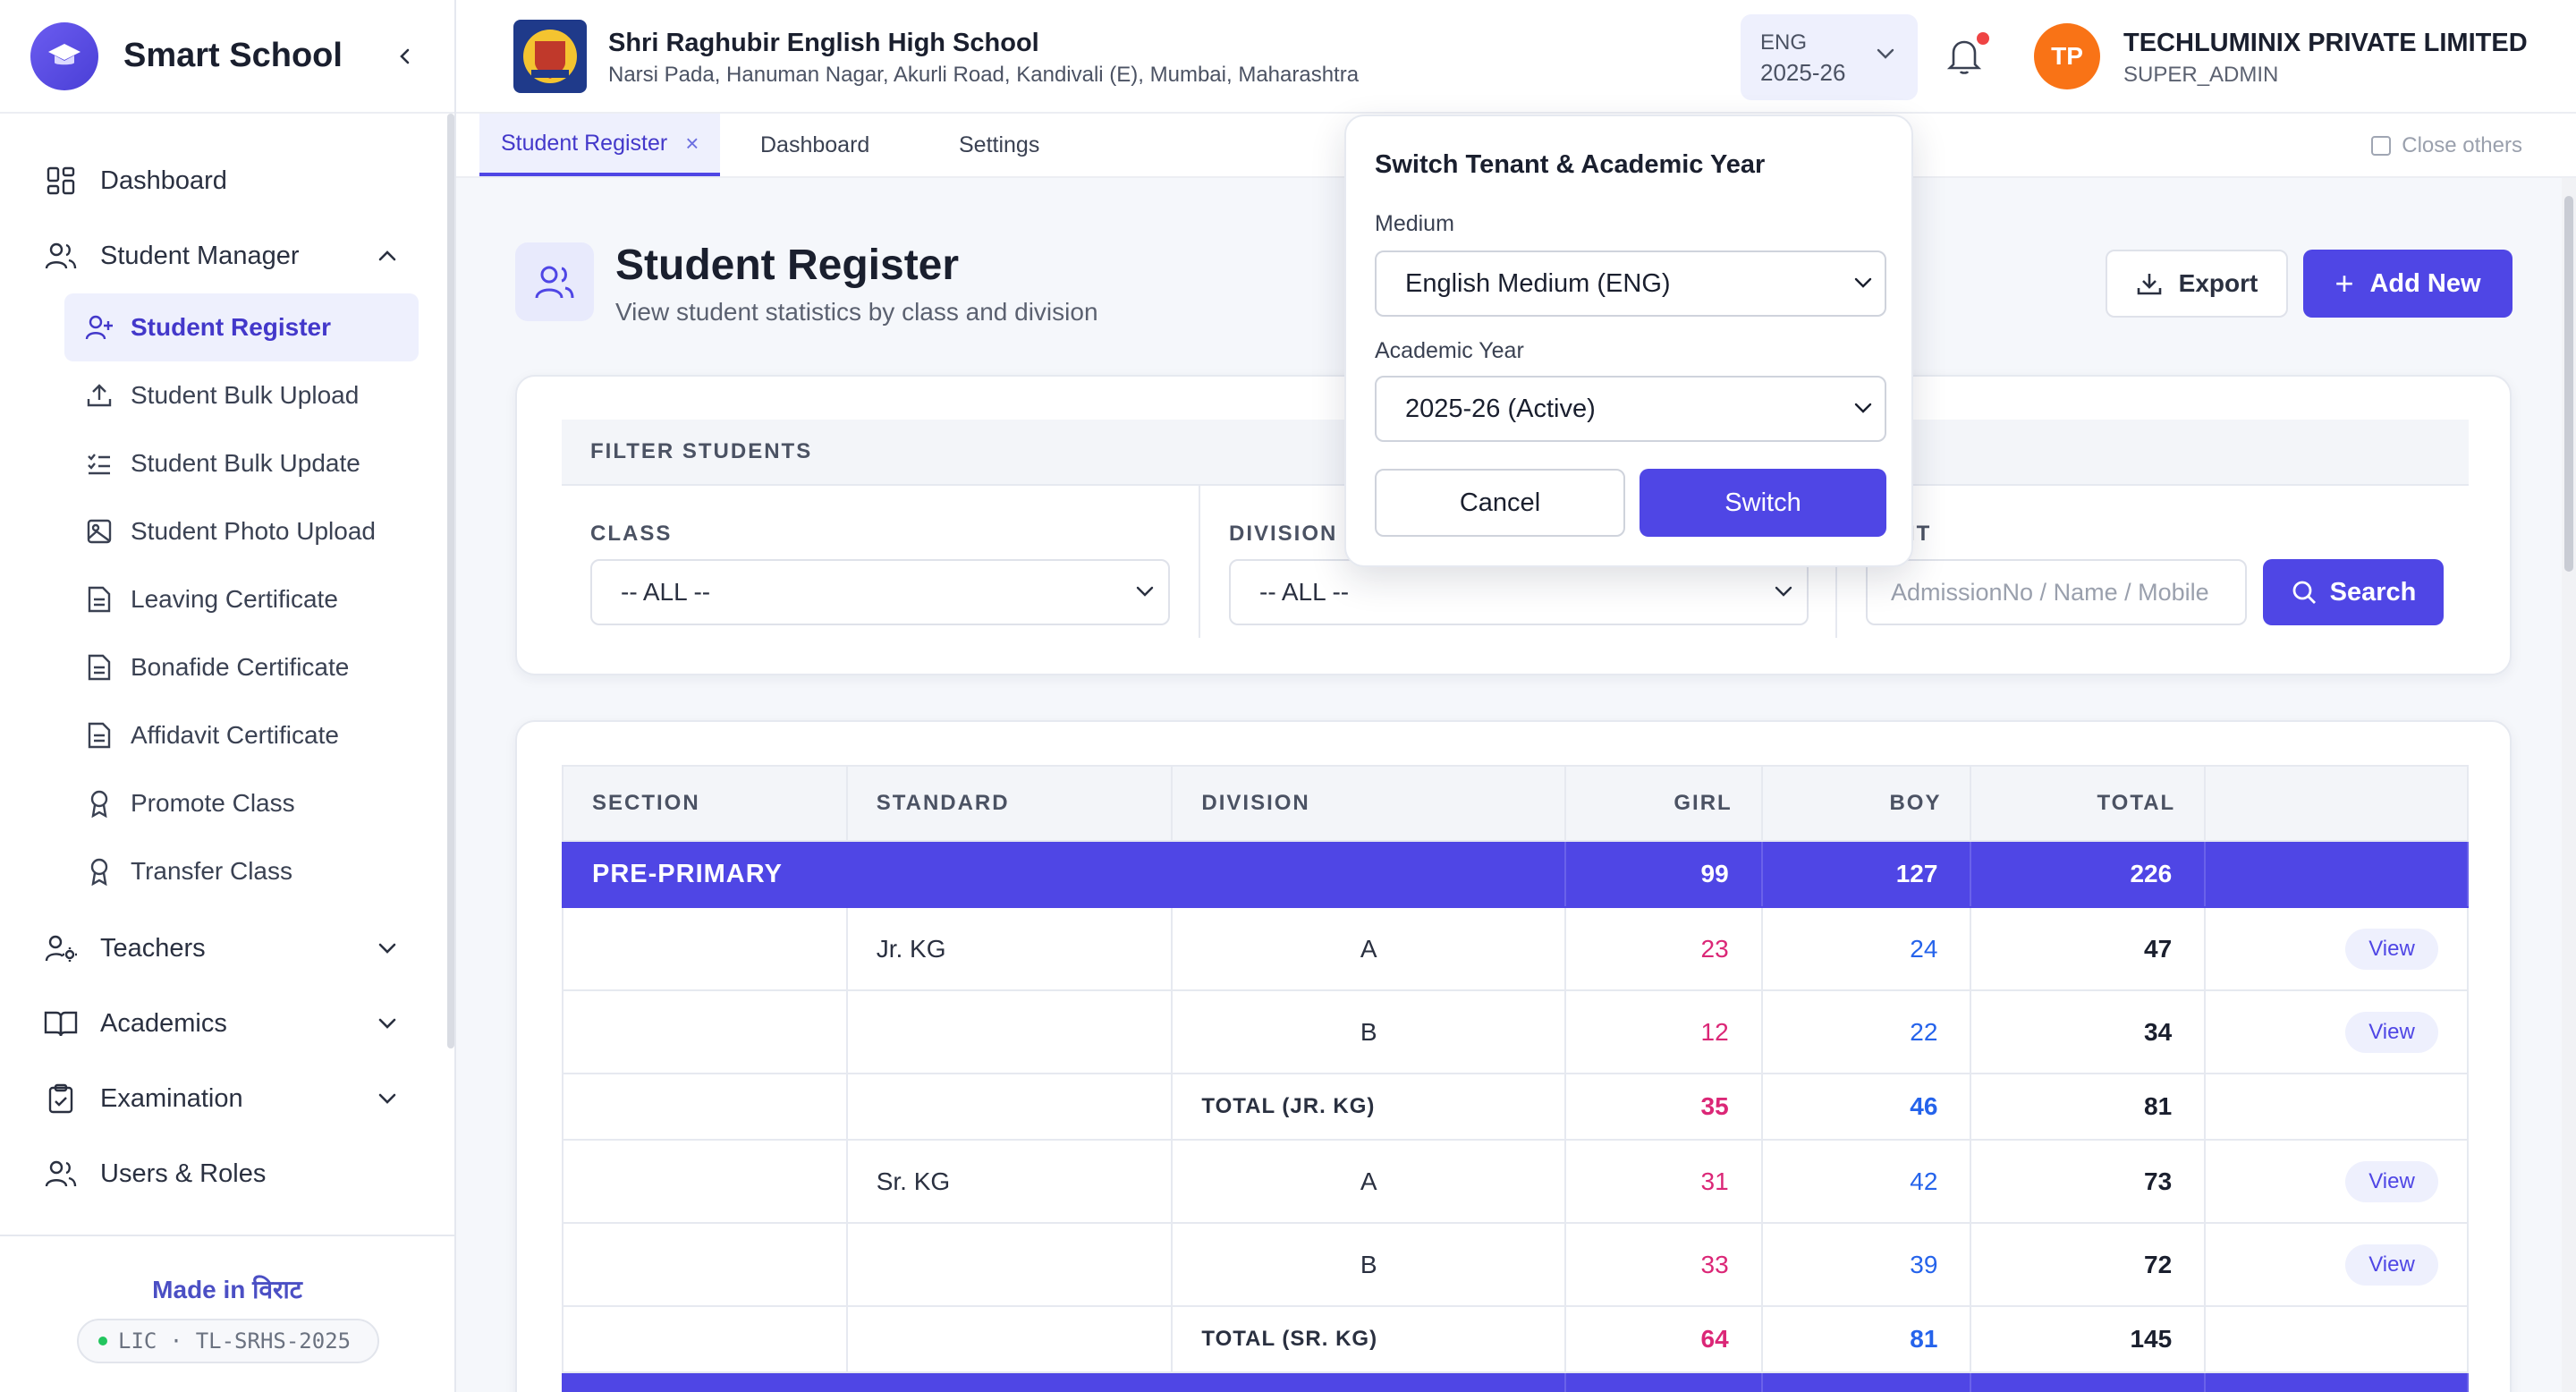 This screenshot has width=2576, height=1392. Describe the element at coordinates (1538, 283) in the screenshot. I see `medium-value: English Medium (ENG)` at that location.